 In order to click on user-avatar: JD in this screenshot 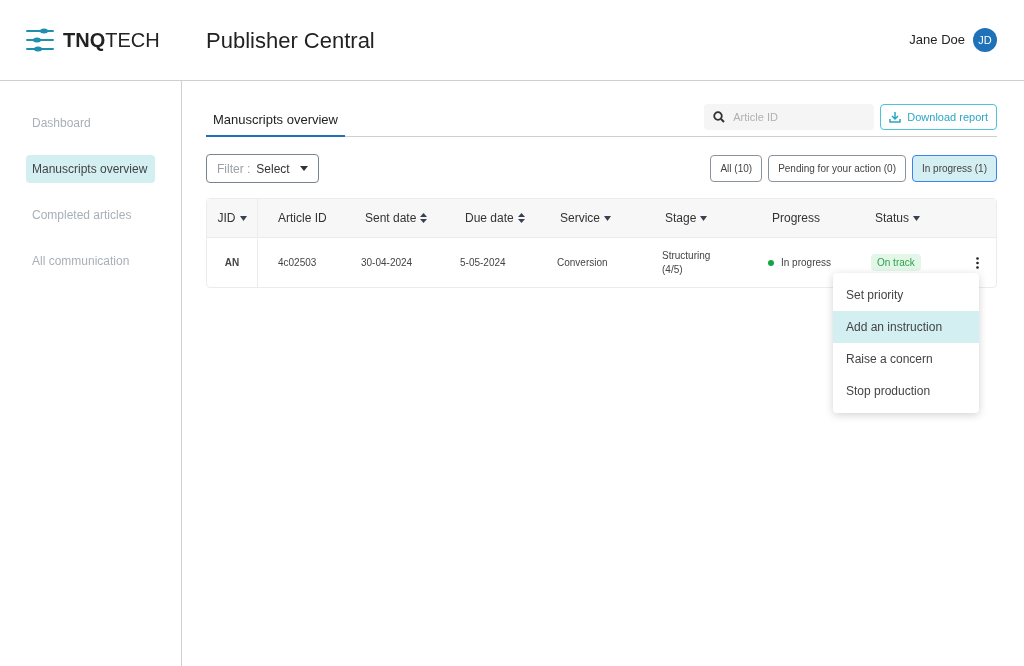, I will do `click(985, 40)`.